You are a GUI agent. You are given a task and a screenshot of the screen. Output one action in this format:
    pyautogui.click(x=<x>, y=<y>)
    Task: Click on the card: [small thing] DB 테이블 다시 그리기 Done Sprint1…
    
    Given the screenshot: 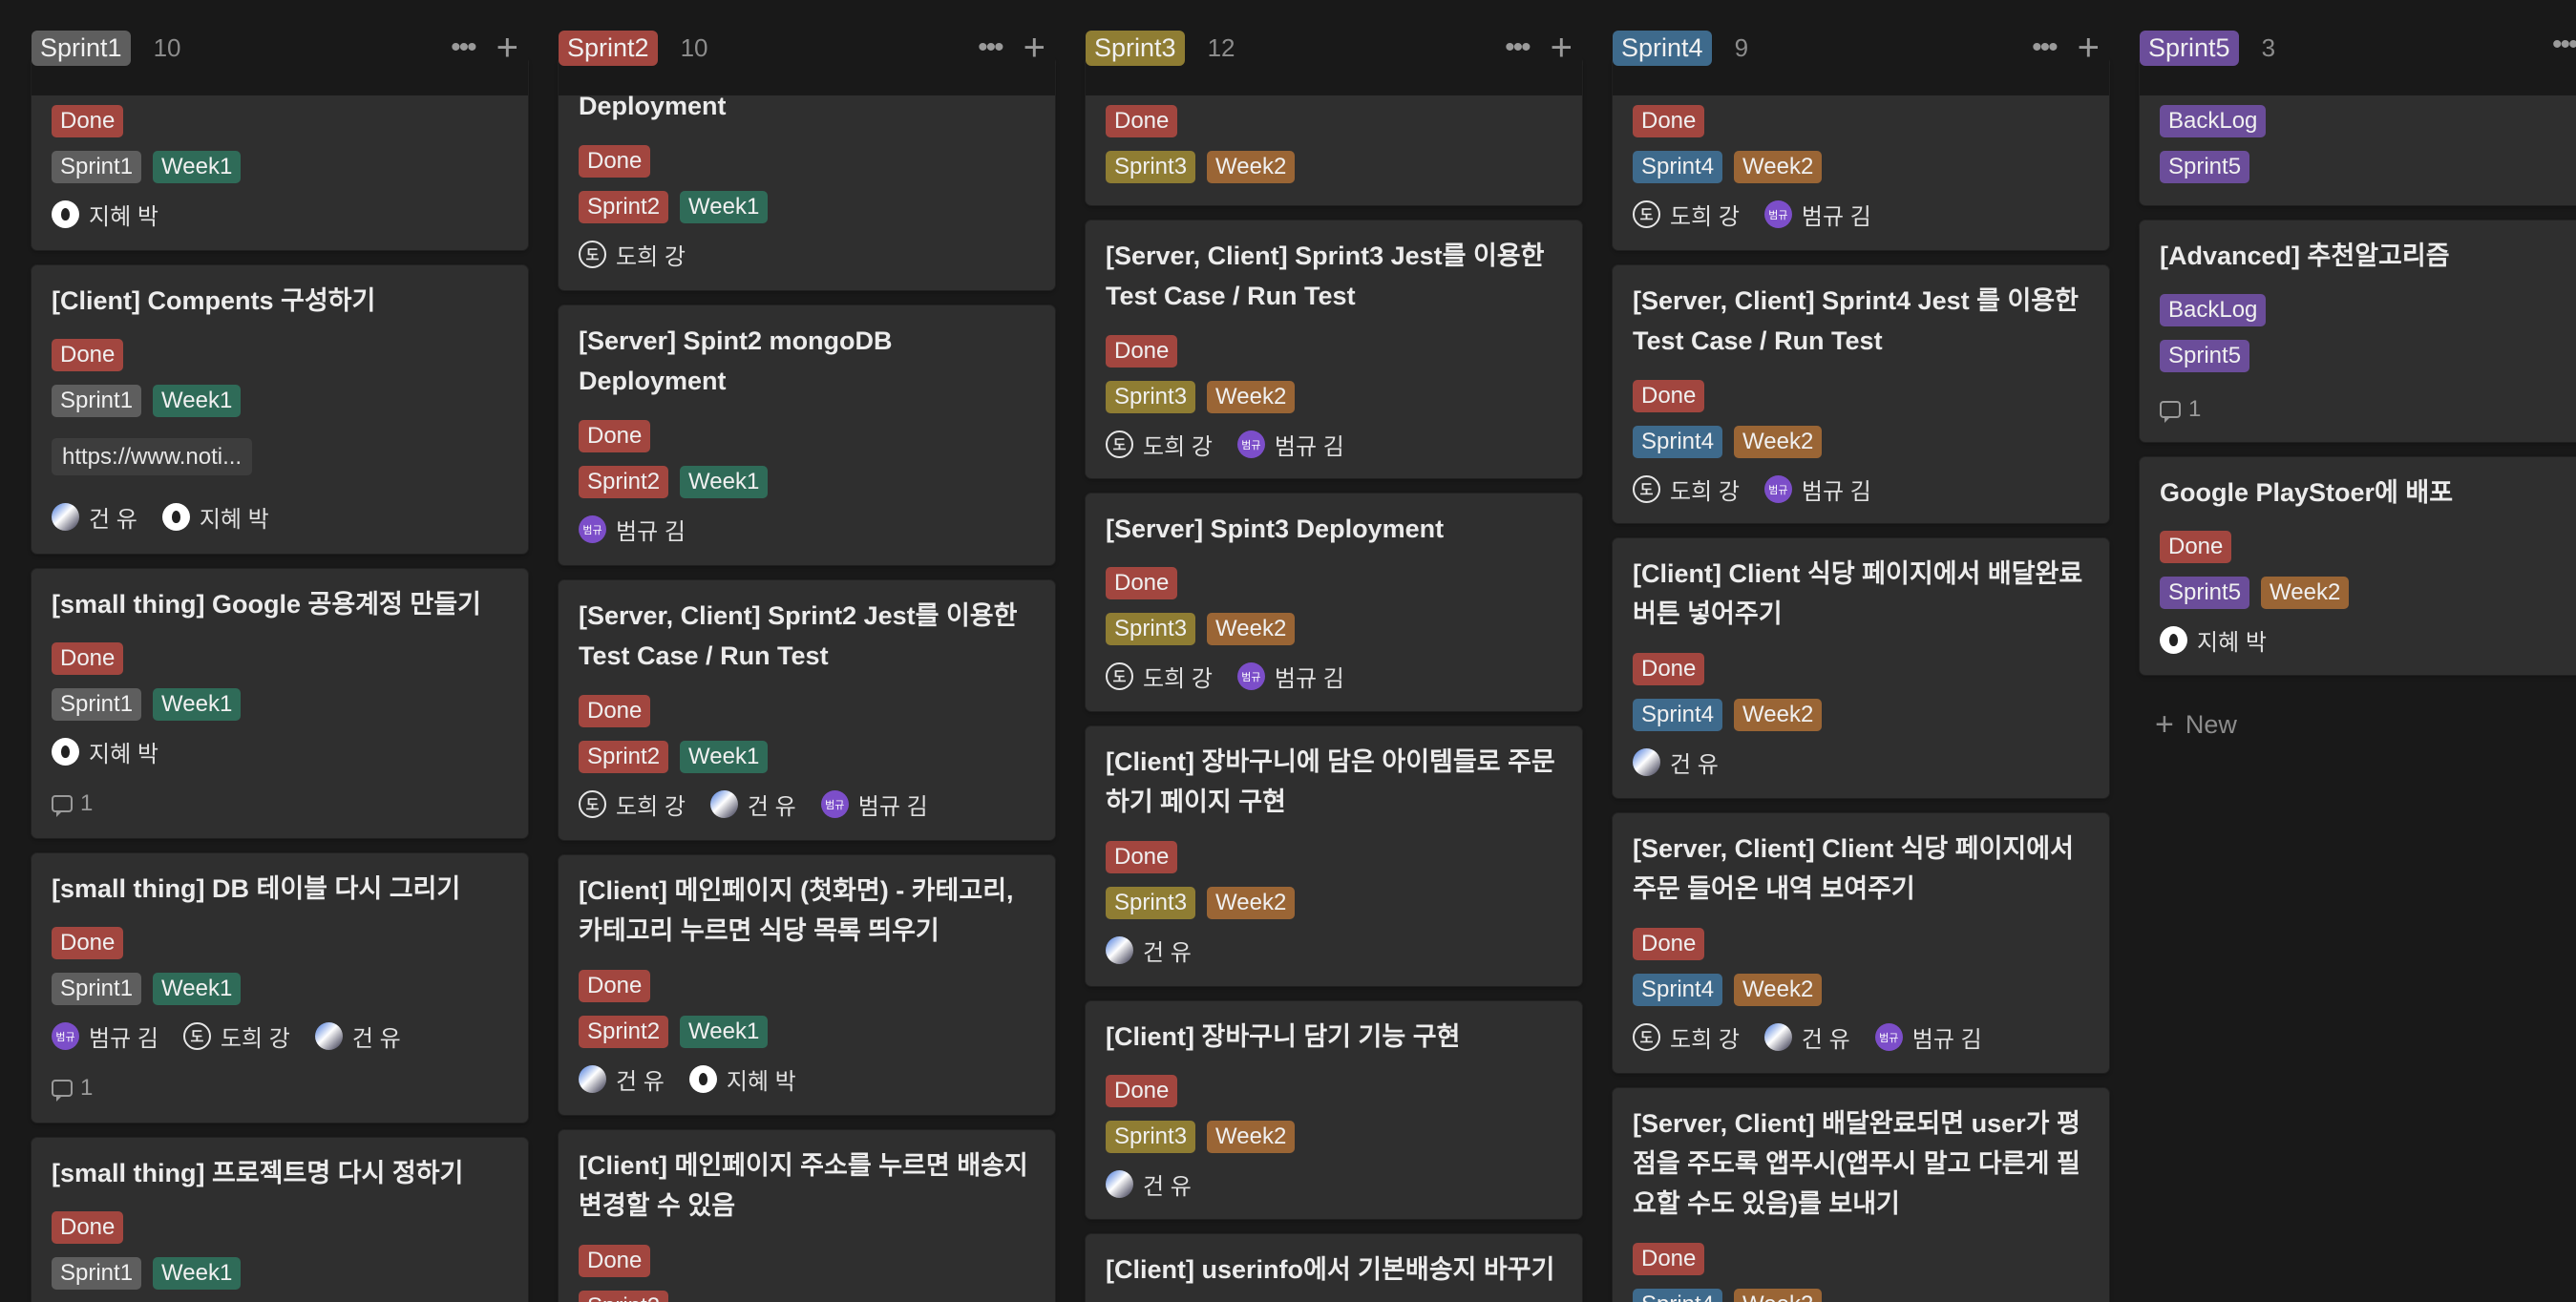 What is the action you would take?
    pyautogui.click(x=280, y=988)
    